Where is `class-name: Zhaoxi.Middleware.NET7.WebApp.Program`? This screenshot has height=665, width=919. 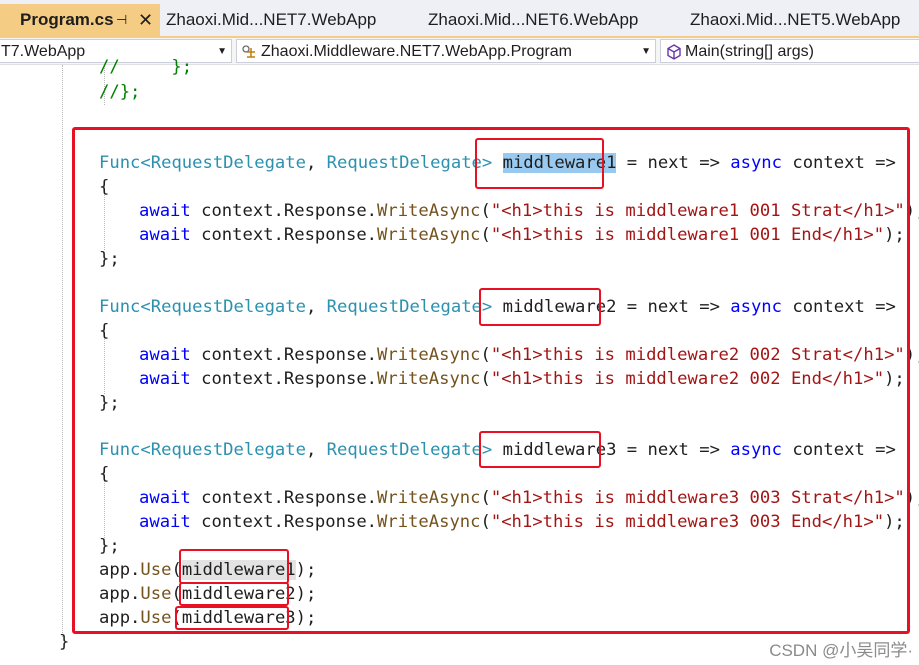
class-name: Zhaoxi.Middleware.NET7.WebApp.Program is located at coordinates (416, 51).